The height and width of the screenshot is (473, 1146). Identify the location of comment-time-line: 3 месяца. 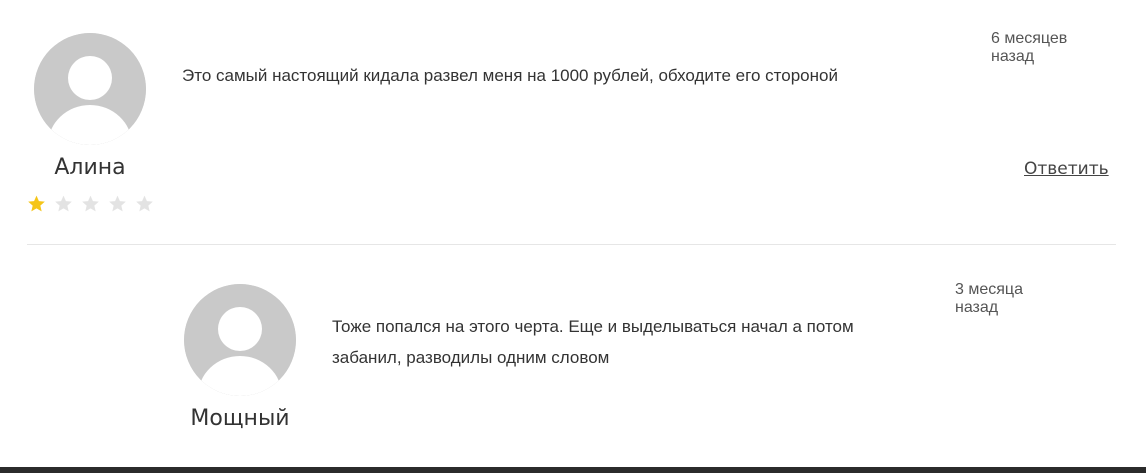
(989, 289).